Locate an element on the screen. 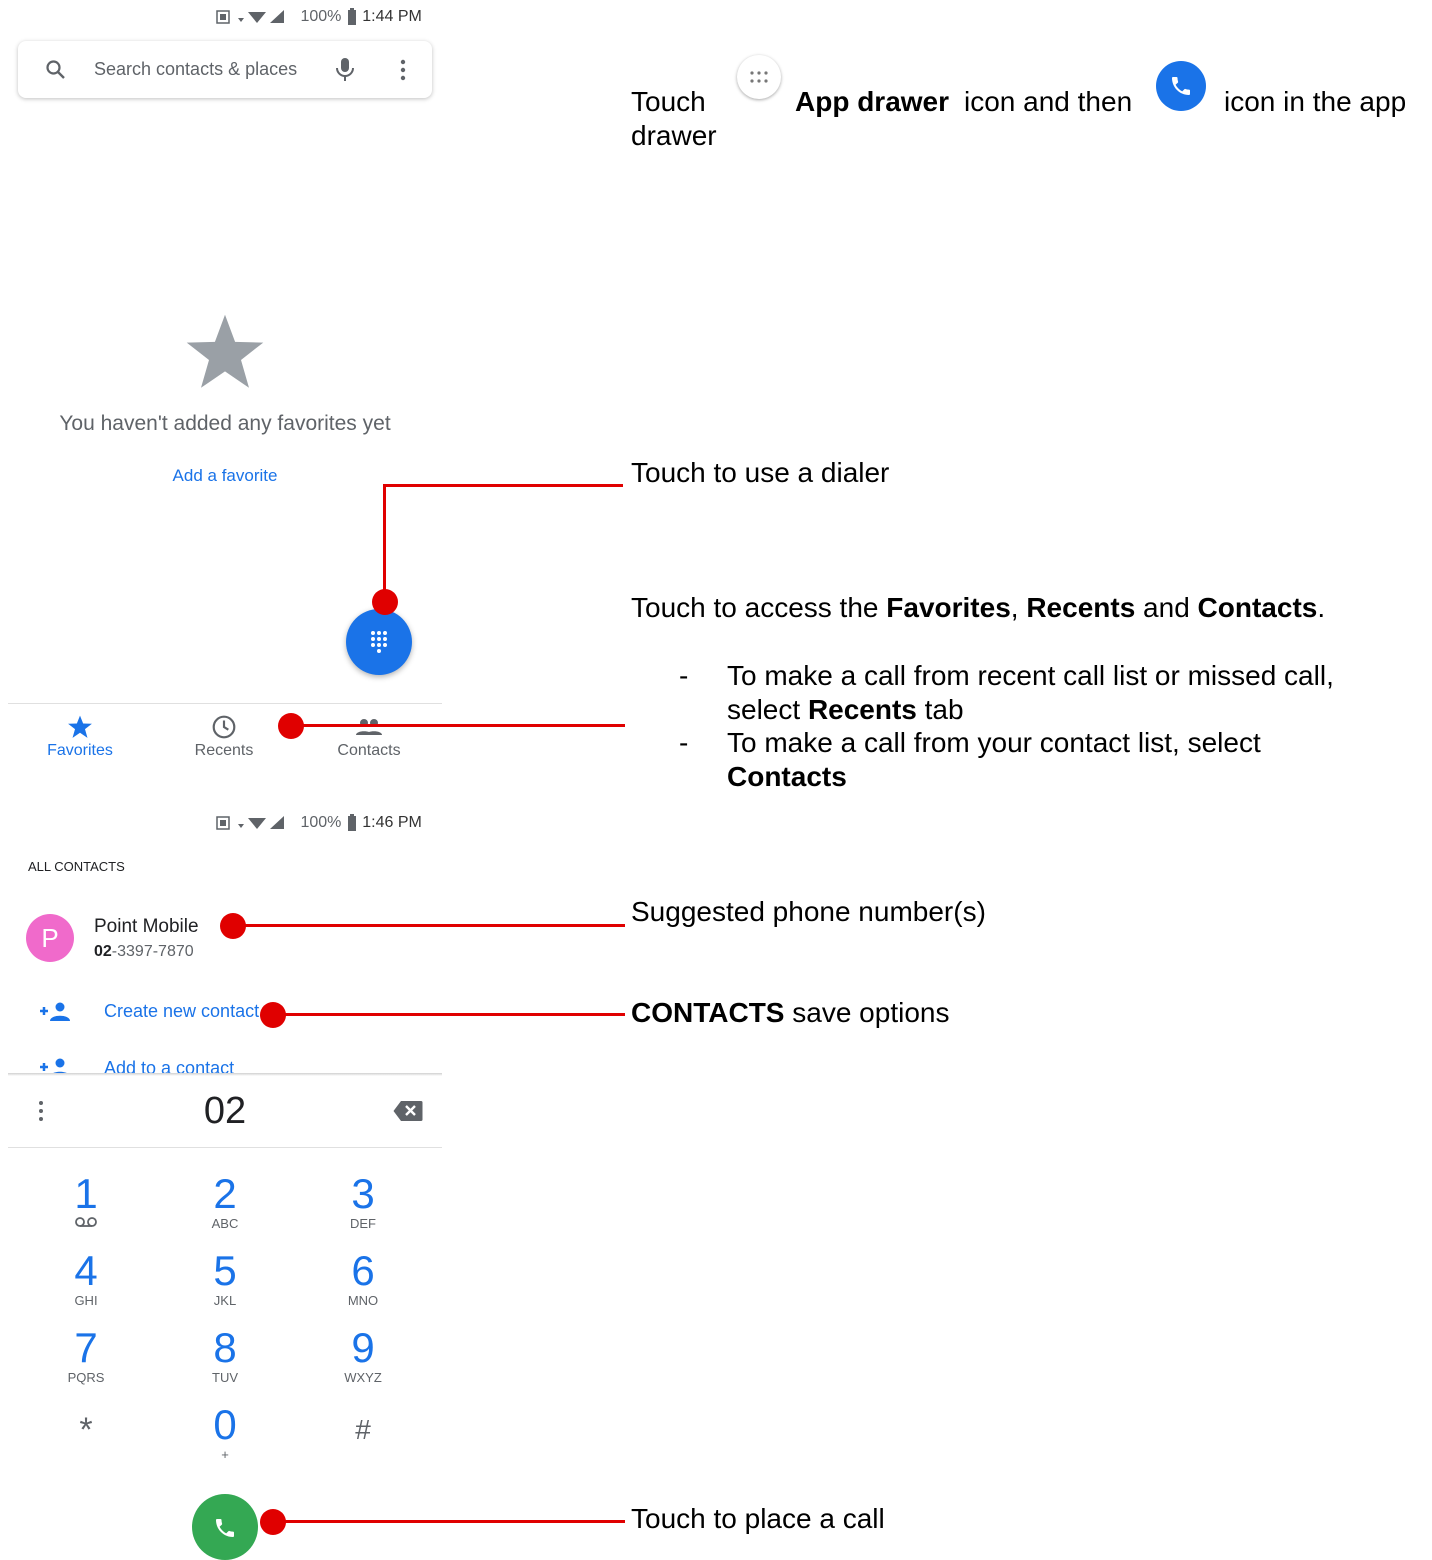 The width and height of the screenshot is (1432, 1560). number-match: 02 is located at coordinates (103, 951).